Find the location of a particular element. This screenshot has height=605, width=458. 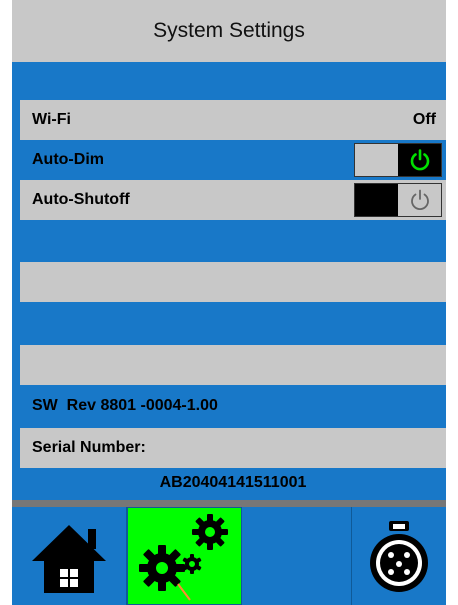

tab-home is located at coordinates (69, 556).